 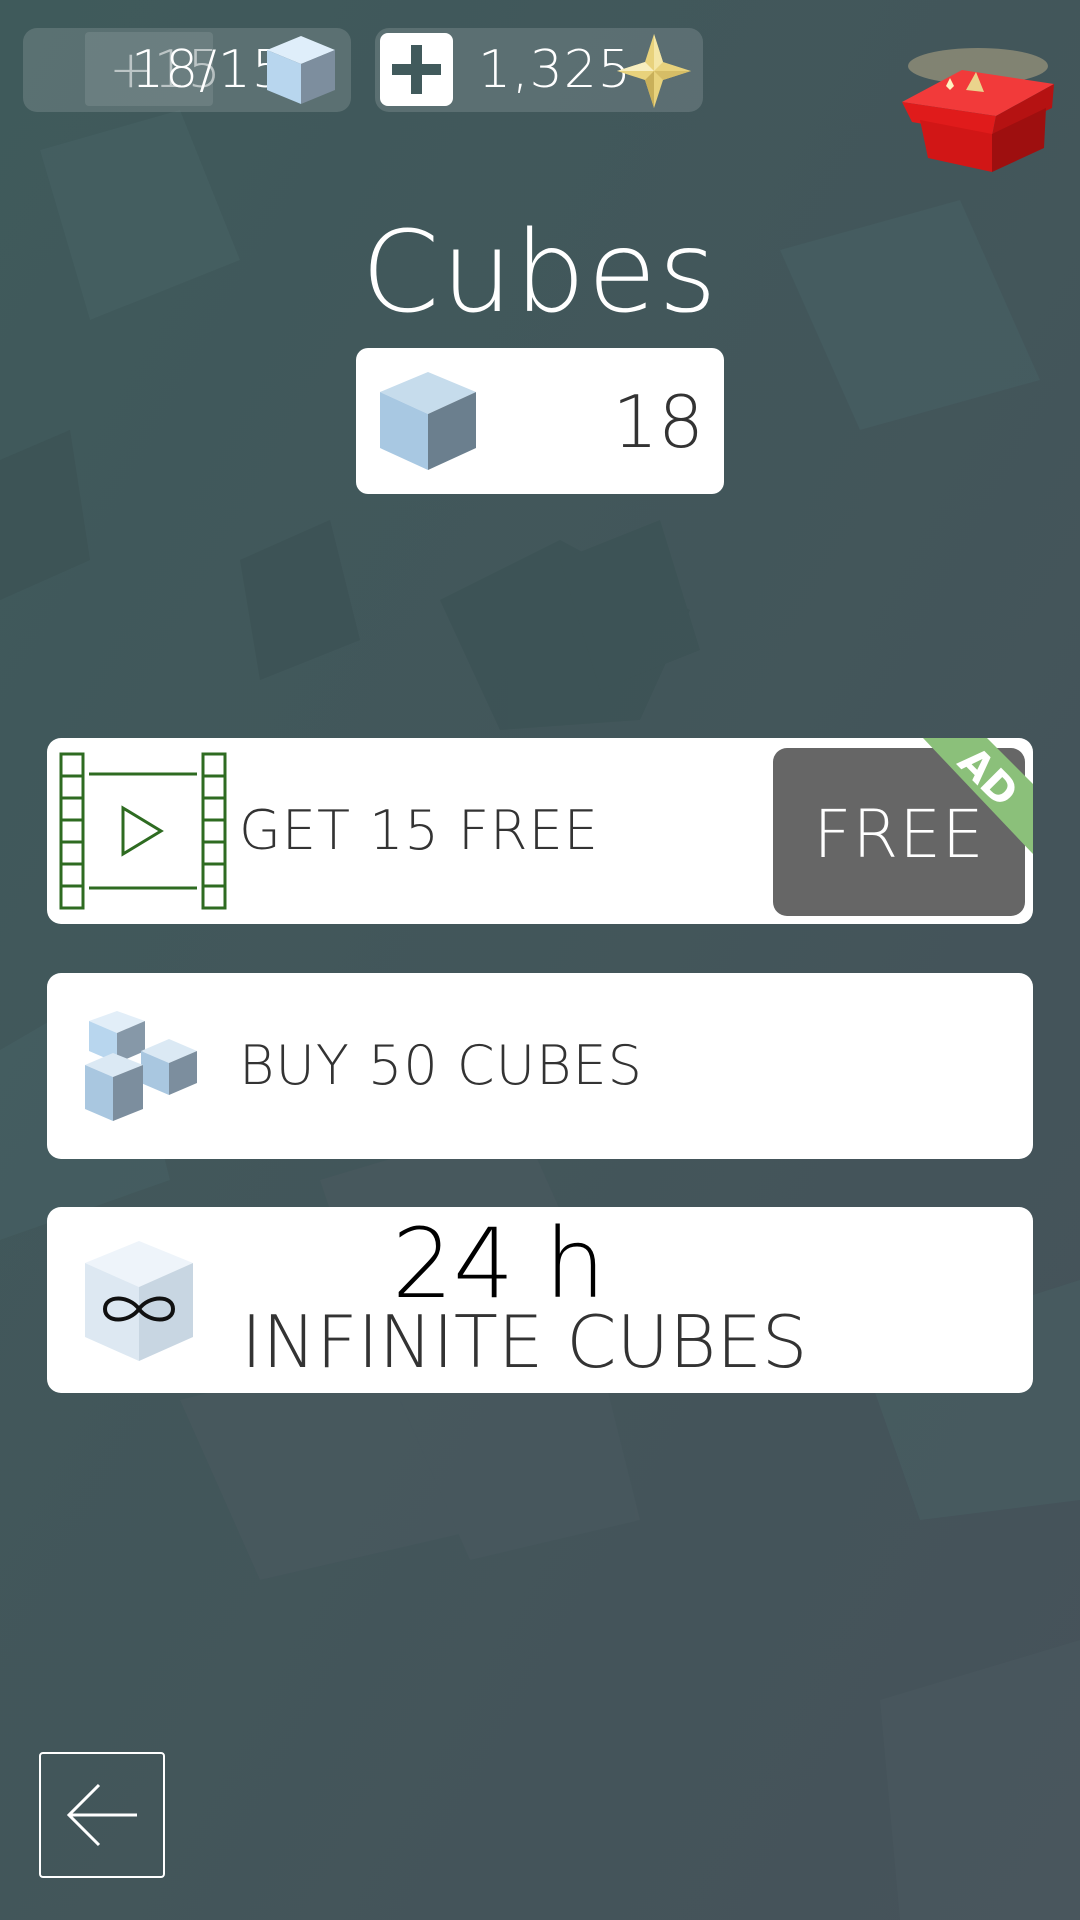 What do you see at coordinates (524, 1342) in the screenshot?
I see `offer-infinite-label: INFINITE CUBES` at bounding box center [524, 1342].